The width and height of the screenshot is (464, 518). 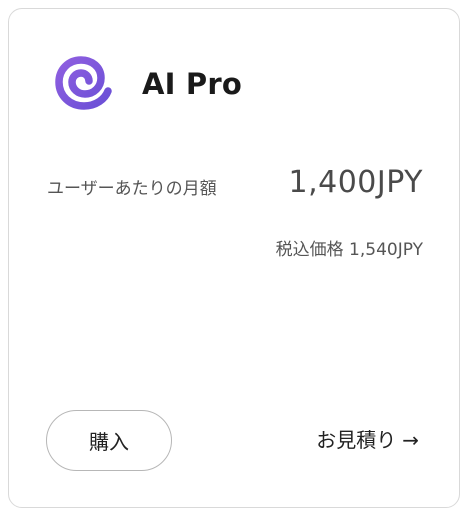 I want to click on swirl-logo-icon, so click(x=83, y=83).